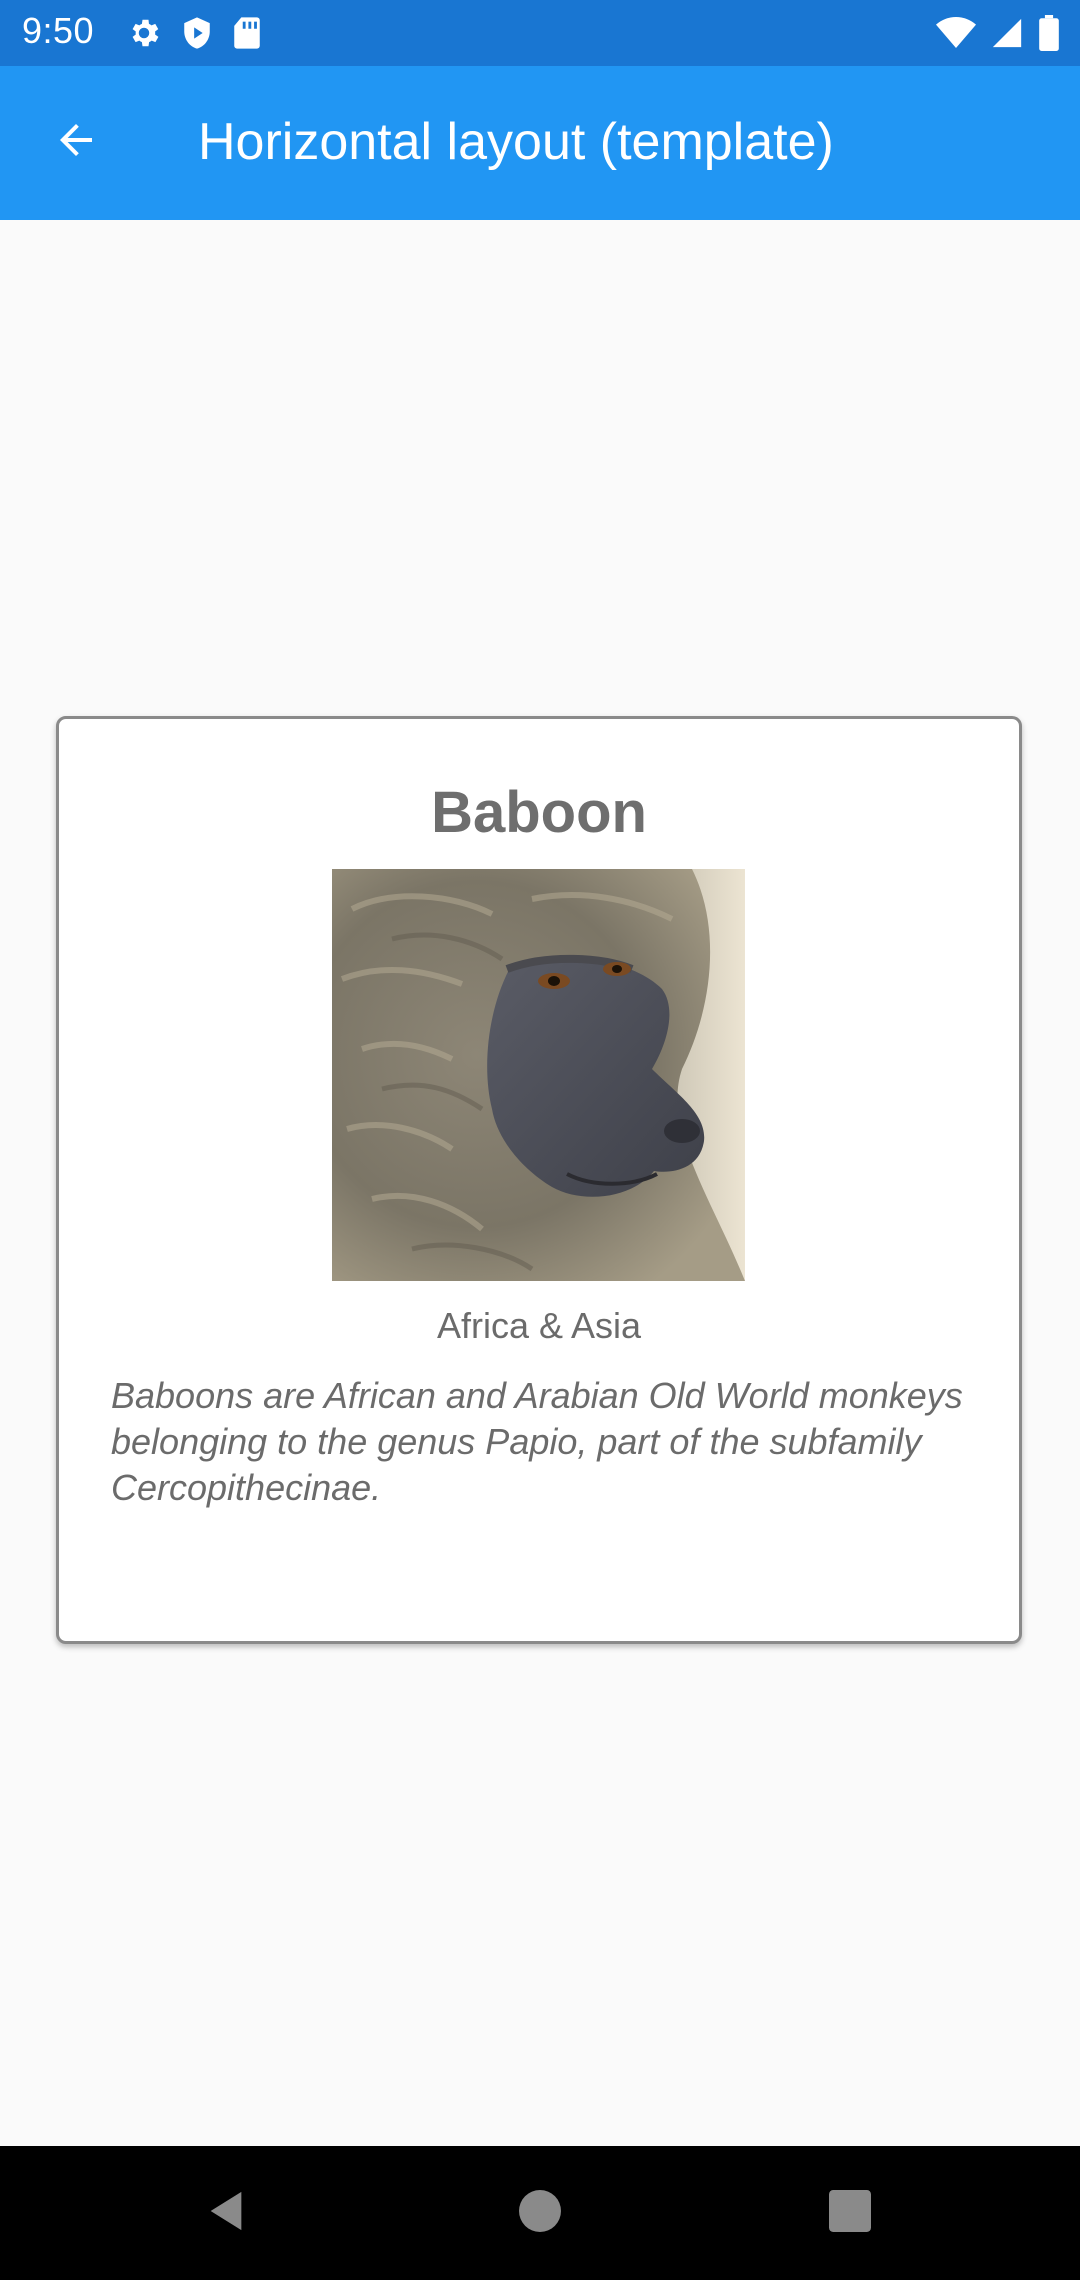 The image size is (1080, 2280). I want to click on status-notification-icons, so click(194, 33).